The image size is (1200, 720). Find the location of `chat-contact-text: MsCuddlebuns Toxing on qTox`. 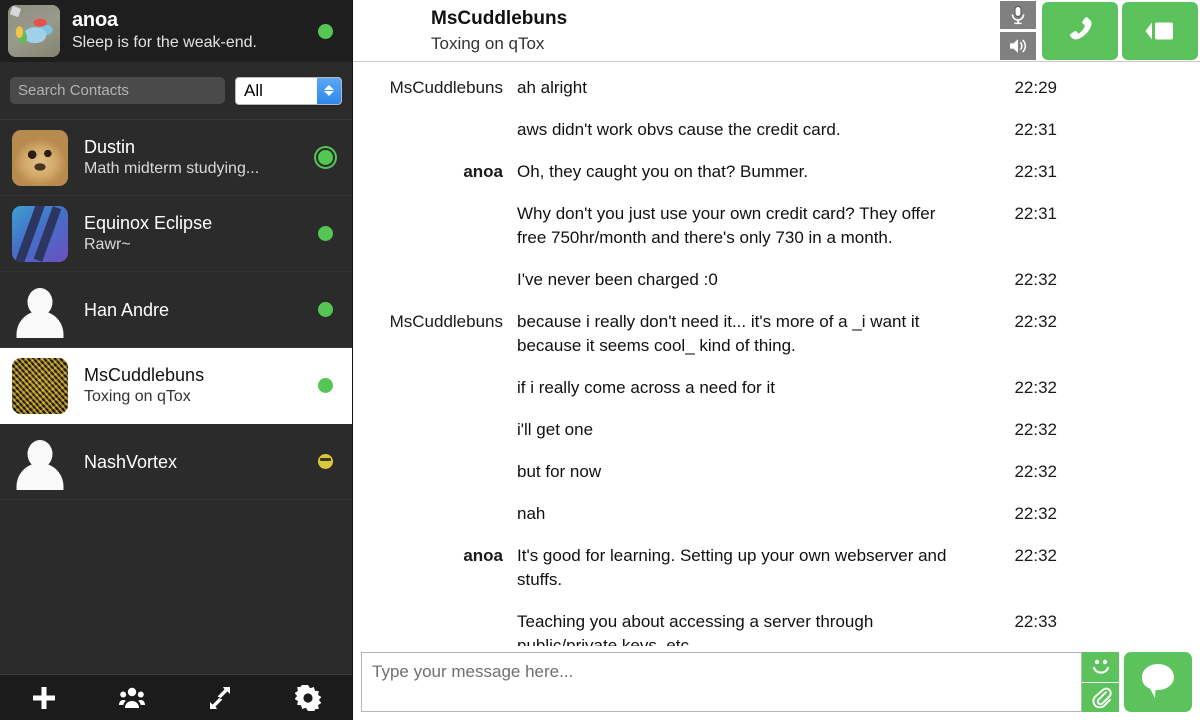

chat-contact-text: MsCuddlebuns Toxing on qTox is located at coordinates (715, 31).